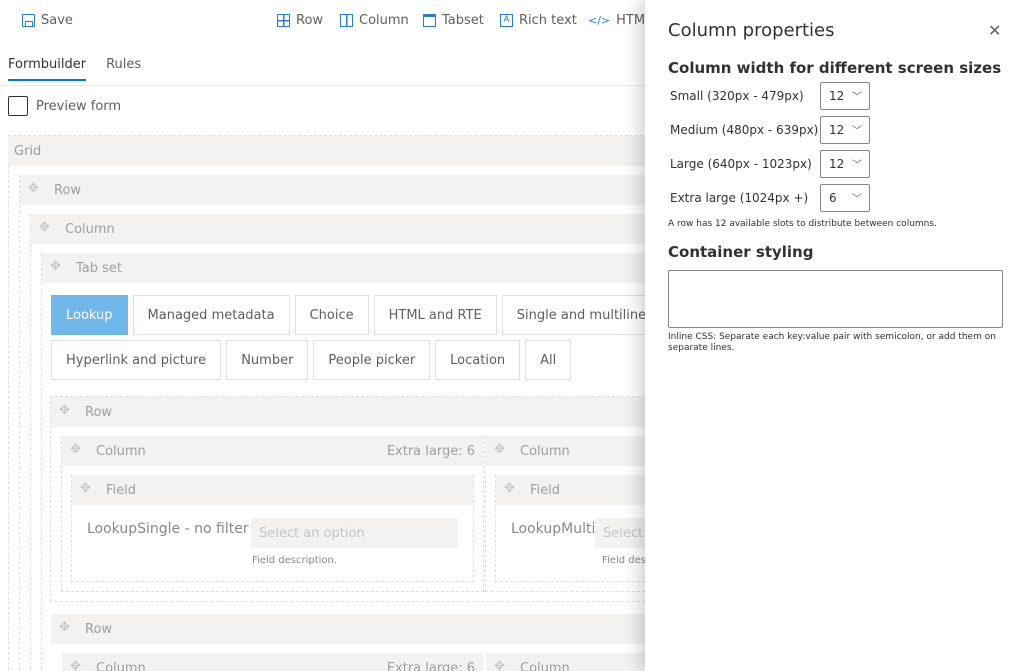  Describe the element at coordinates (211, 315) in the screenshot. I see `tabset-tab-managed-metadata: Managed metadata` at that location.